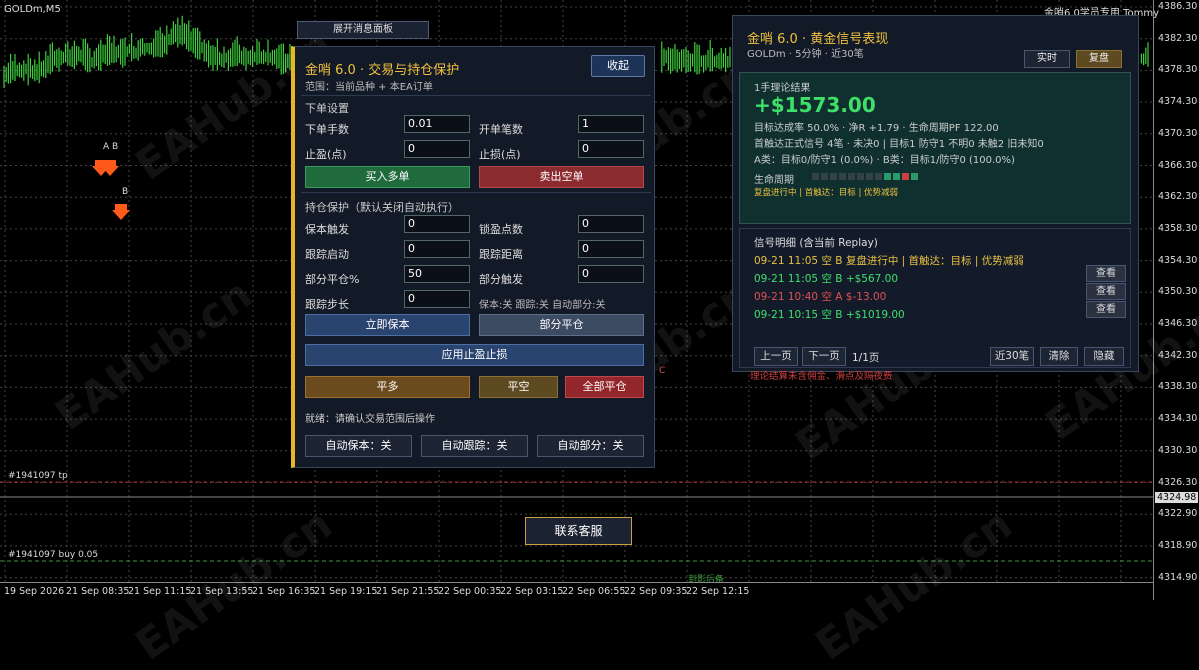 This screenshot has width=1199, height=670. What do you see at coordinates (561, 325) in the screenshot?
I see `partial-close-button: 部分平仓` at bounding box center [561, 325].